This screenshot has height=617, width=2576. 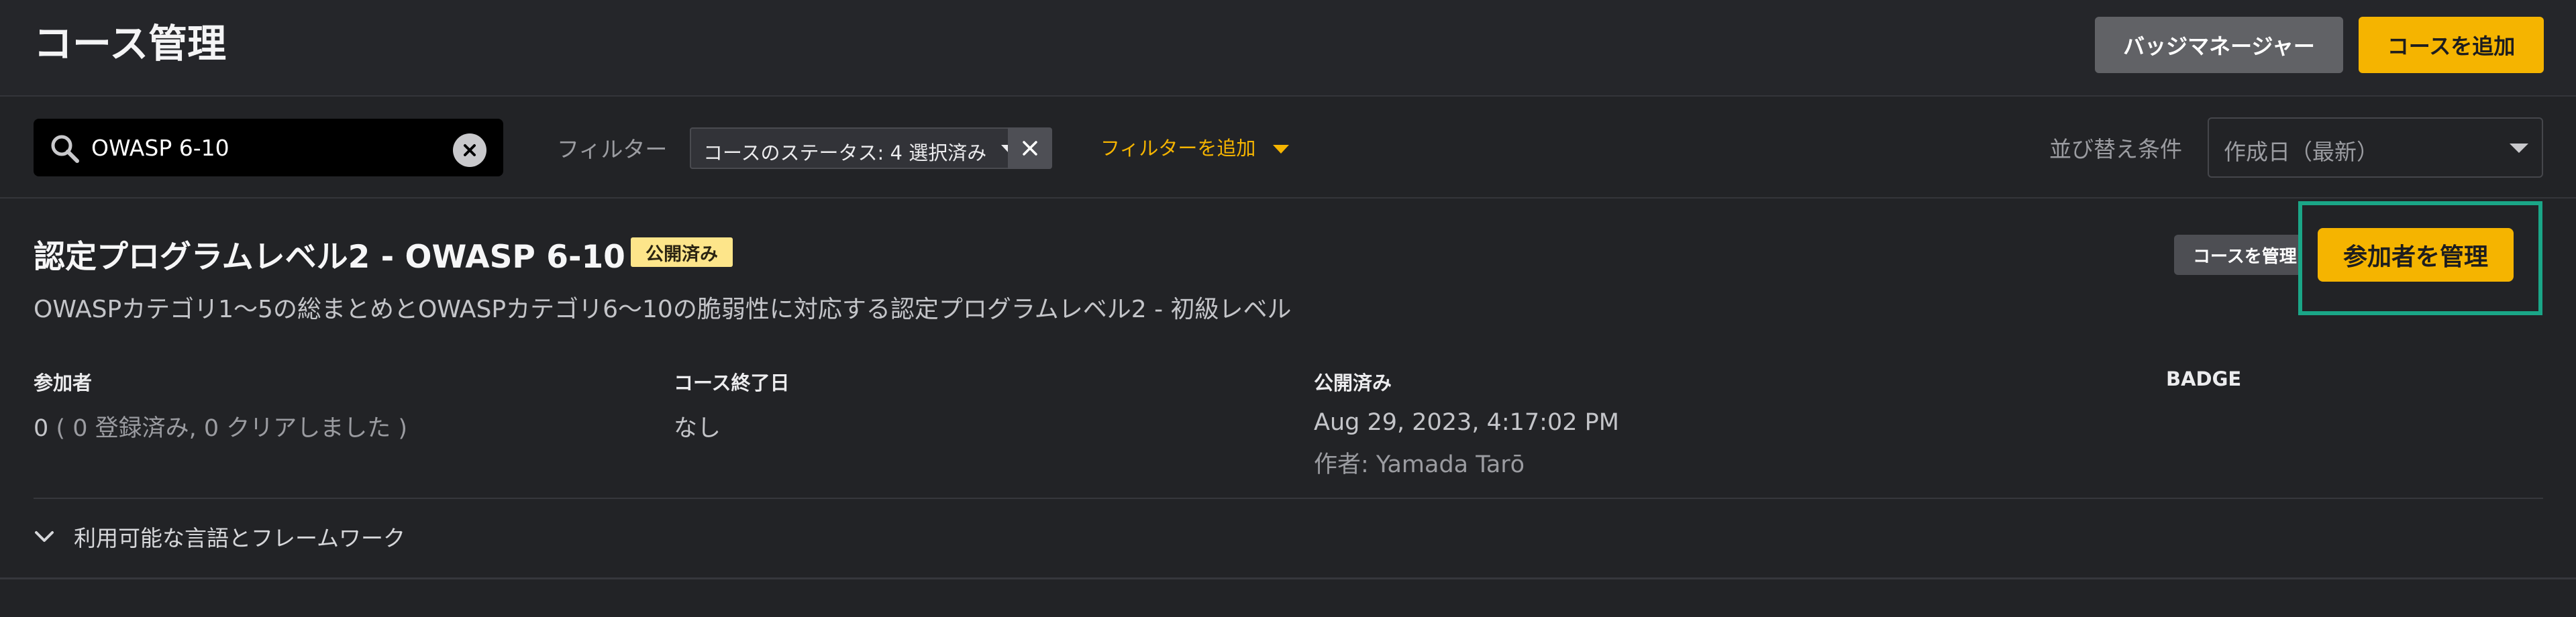 What do you see at coordinates (1288, 498) in the screenshot?
I see `divider` at bounding box center [1288, 498].